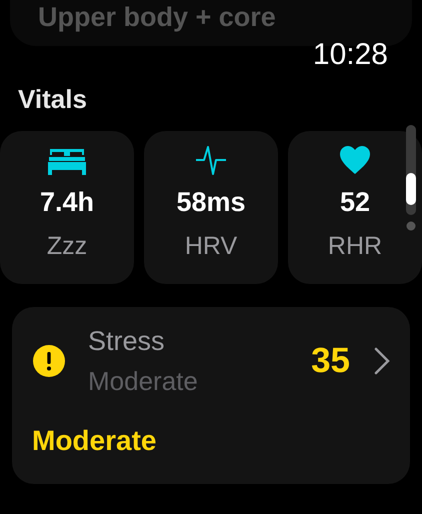 The height and width of the screenshot is (514, 422). What do you see at coordinates (382, 360) in the screenshot?
I see `chevron-icon` at bounding box center [382, 360].